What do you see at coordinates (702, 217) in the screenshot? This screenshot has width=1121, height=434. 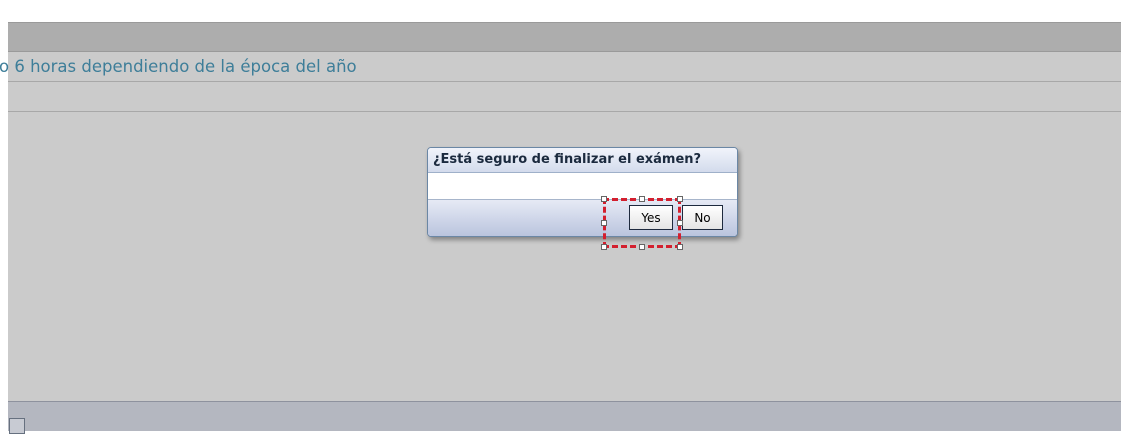 I see `no-button: No` at bounding box center [702, 217].